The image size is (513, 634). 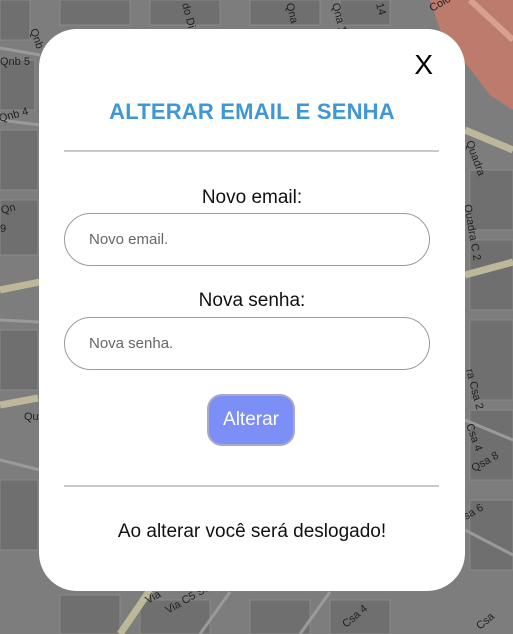 I want to click on map-label: 9, so click(x=3, y=229).